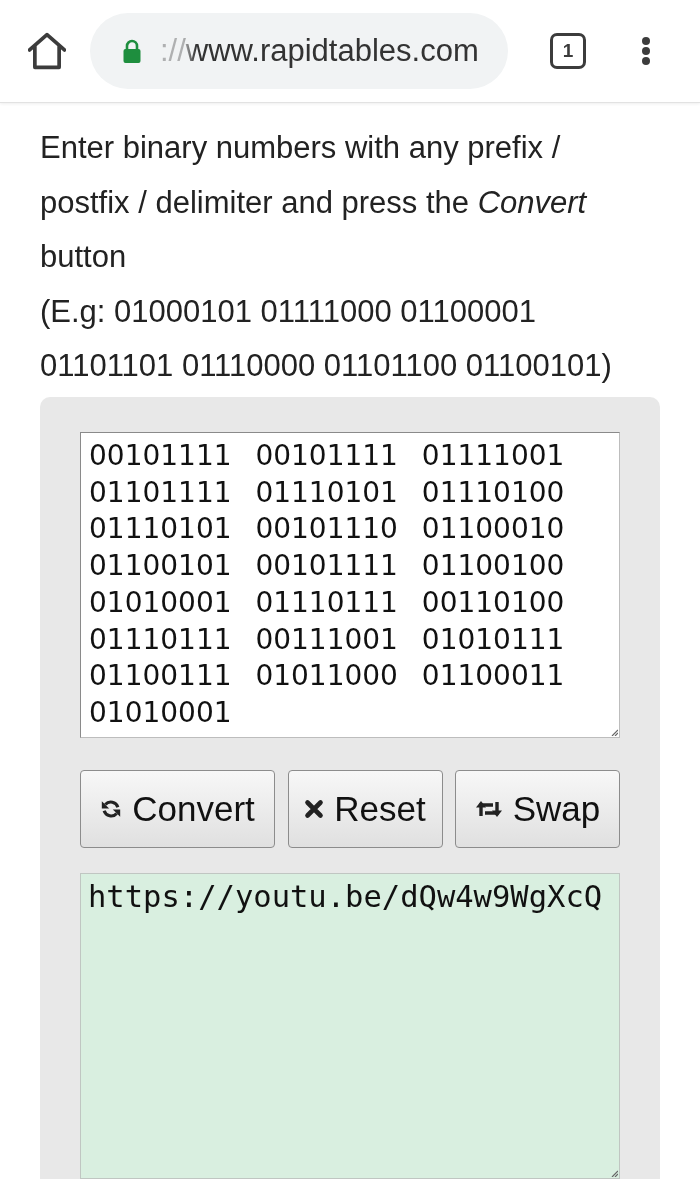  I want to click on reset-button: Reset, so click(365, 809).